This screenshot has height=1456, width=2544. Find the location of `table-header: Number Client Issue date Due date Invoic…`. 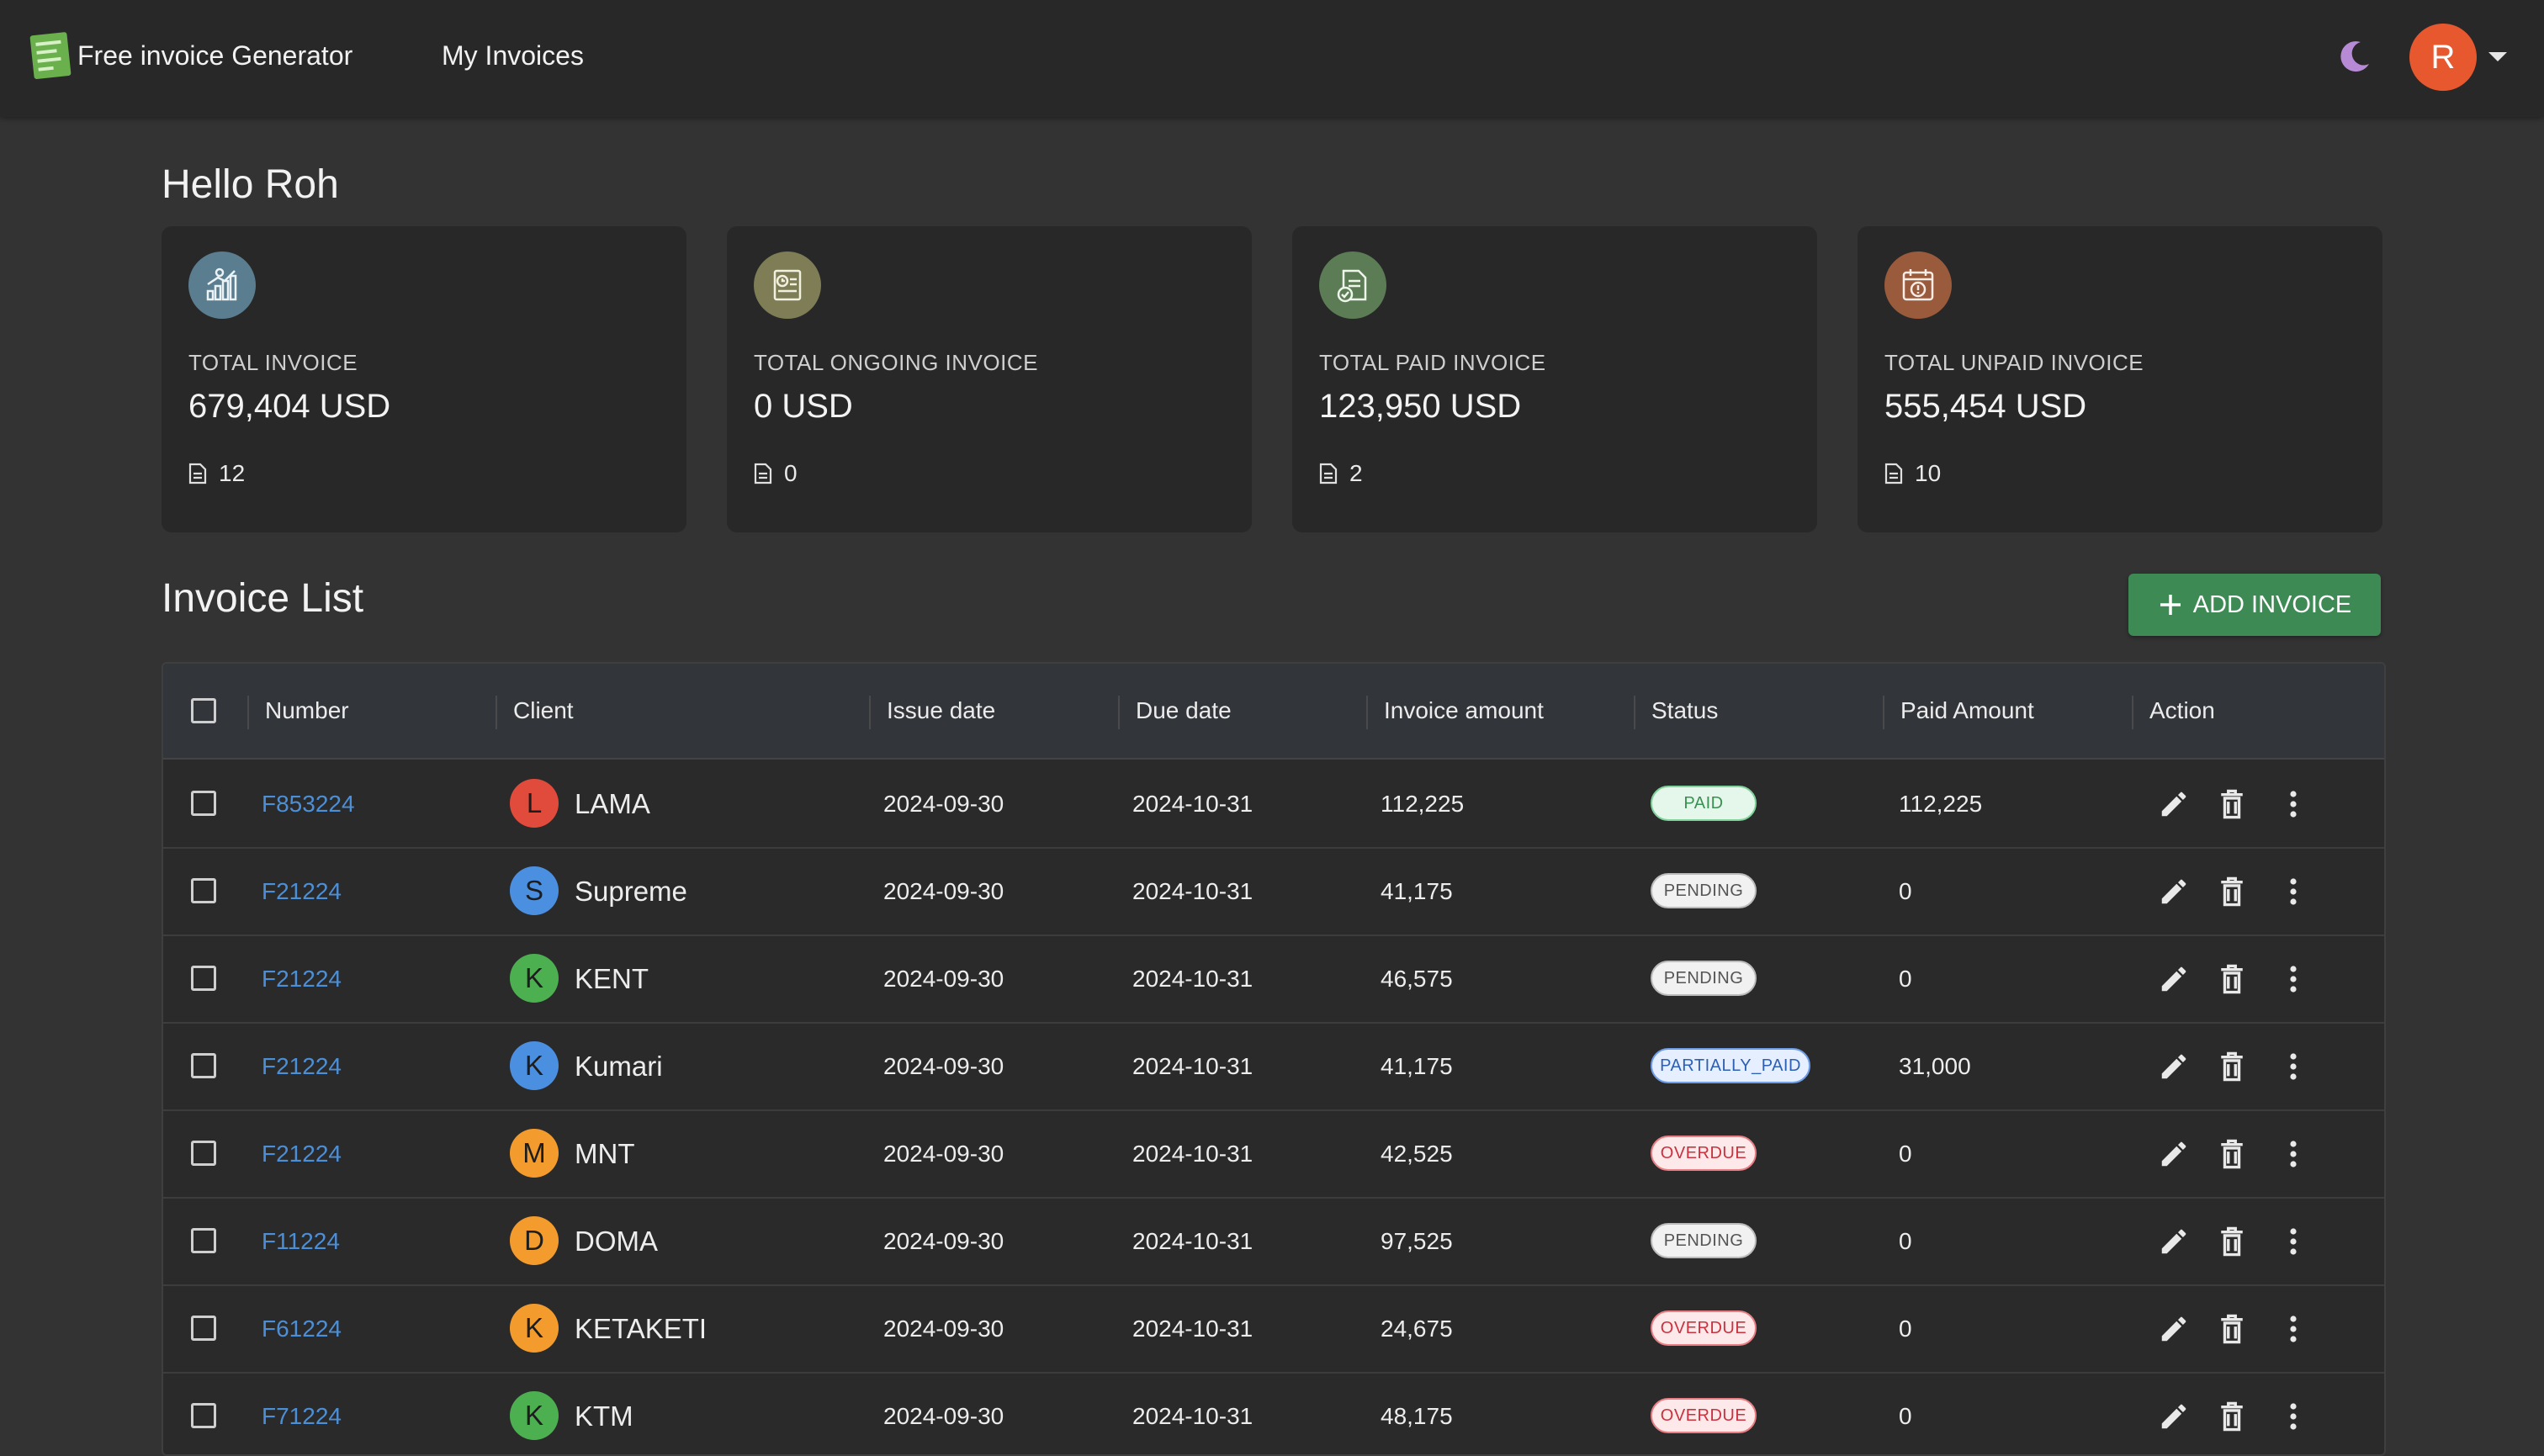

table-header: Number Client Issue date Due date Invoic… is located at coordinates (1273, 712).